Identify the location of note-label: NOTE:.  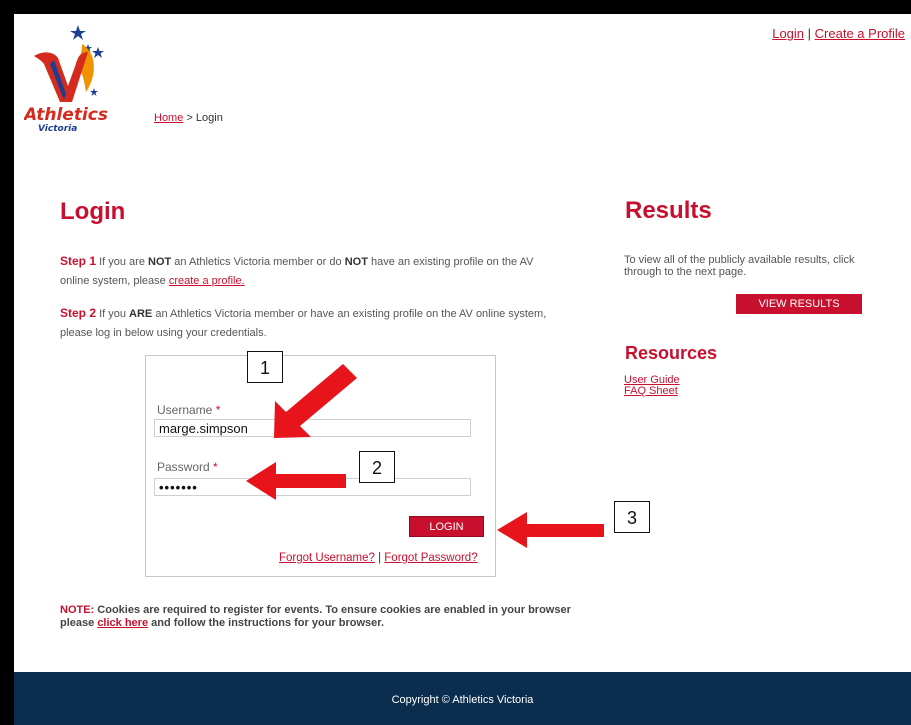
(77, 610).